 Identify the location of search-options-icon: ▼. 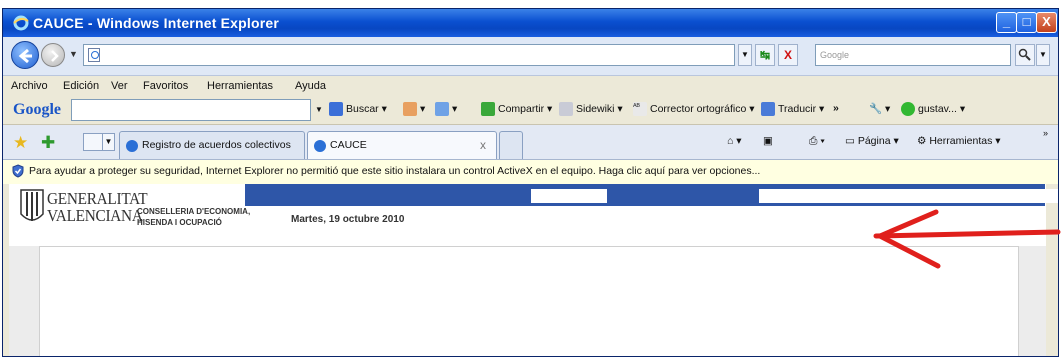
(1043, 55).